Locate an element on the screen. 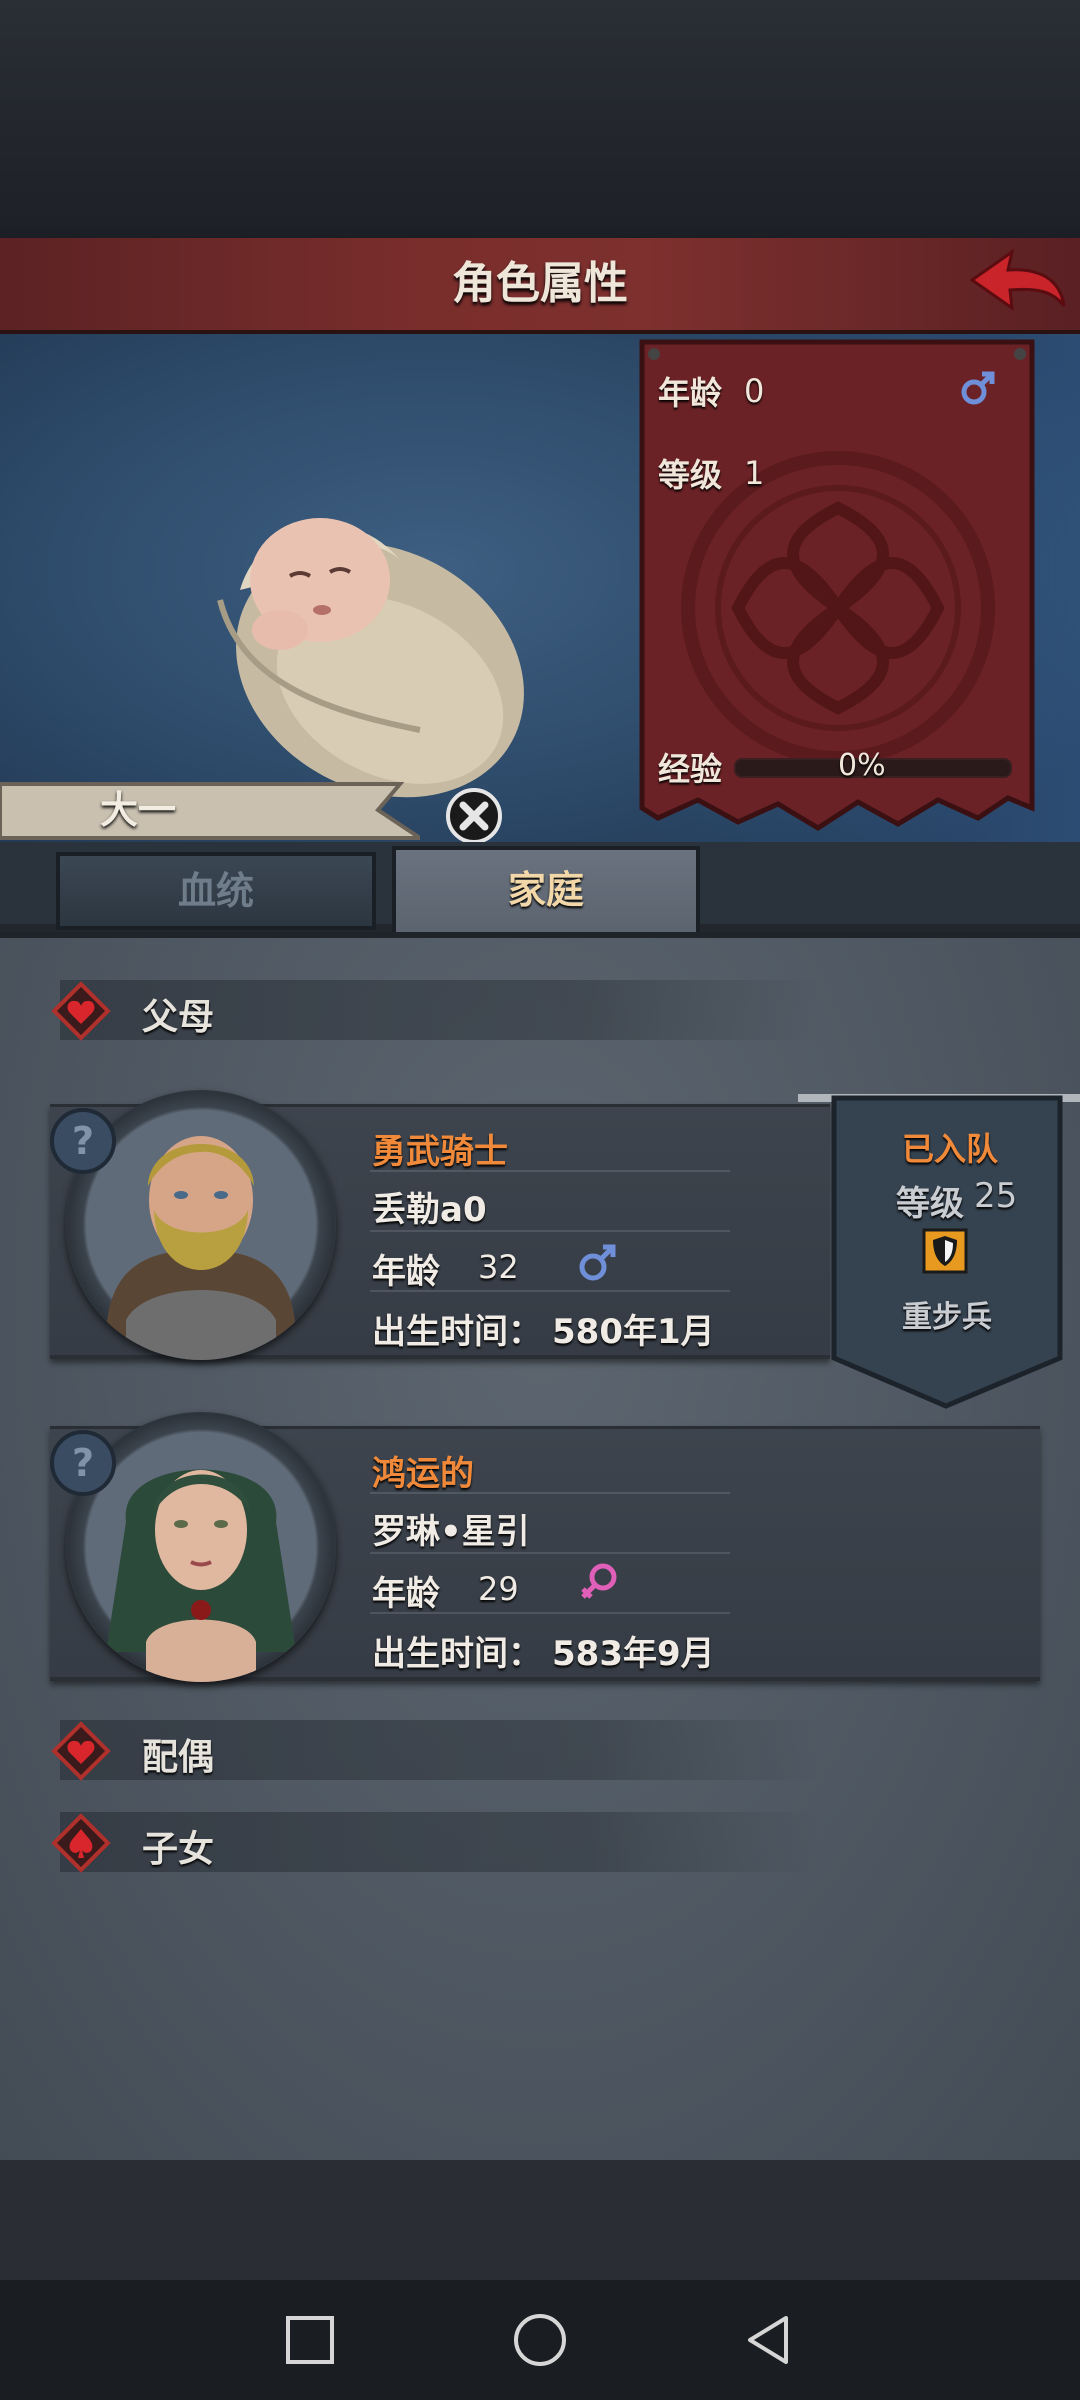  female-icon is located at coordinates (599, 1581).